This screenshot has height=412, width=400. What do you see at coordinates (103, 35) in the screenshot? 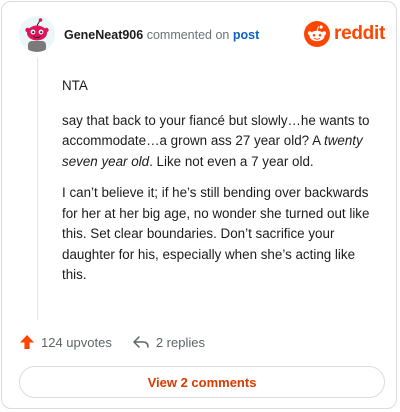
I see `username-link: GeneNeat906` at bounding box center [103, 35].